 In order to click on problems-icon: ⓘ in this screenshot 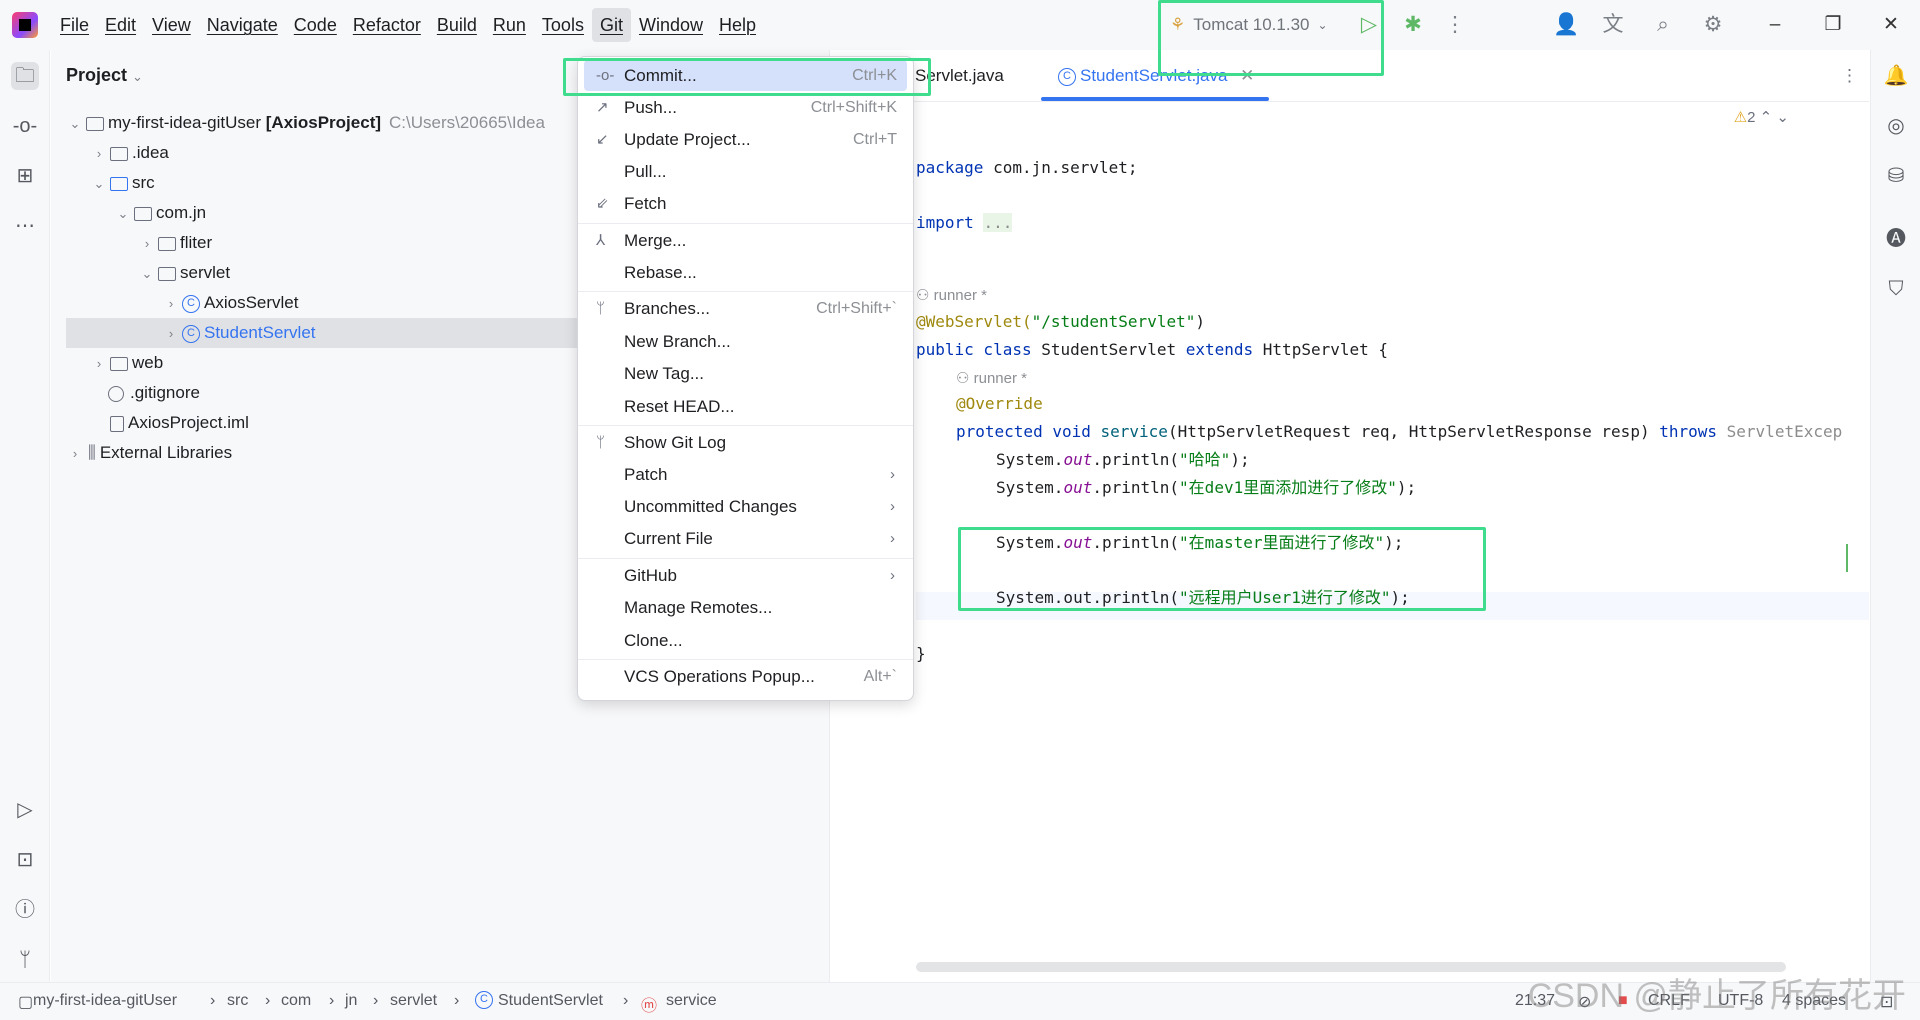, I will do `click(25, 910)`.